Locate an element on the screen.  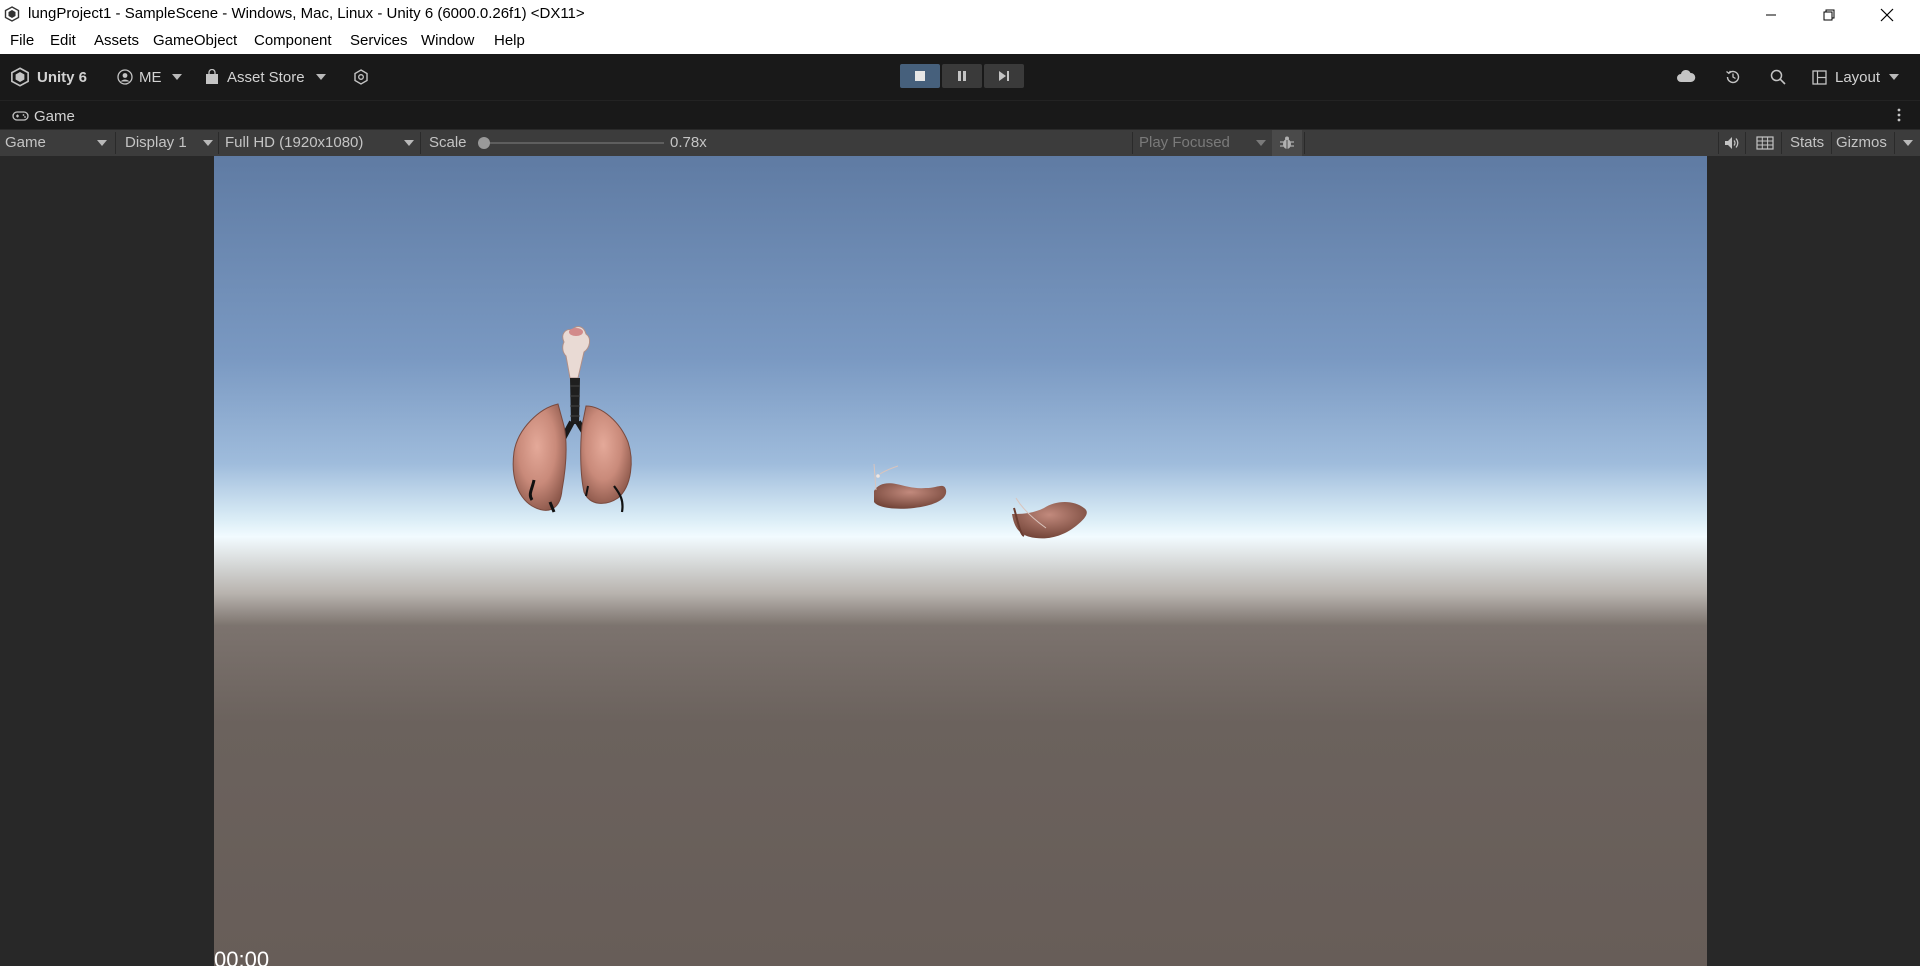
main-toolbar: Unity 6 ME Asset Store Layout is located at coordinates (960, 77).